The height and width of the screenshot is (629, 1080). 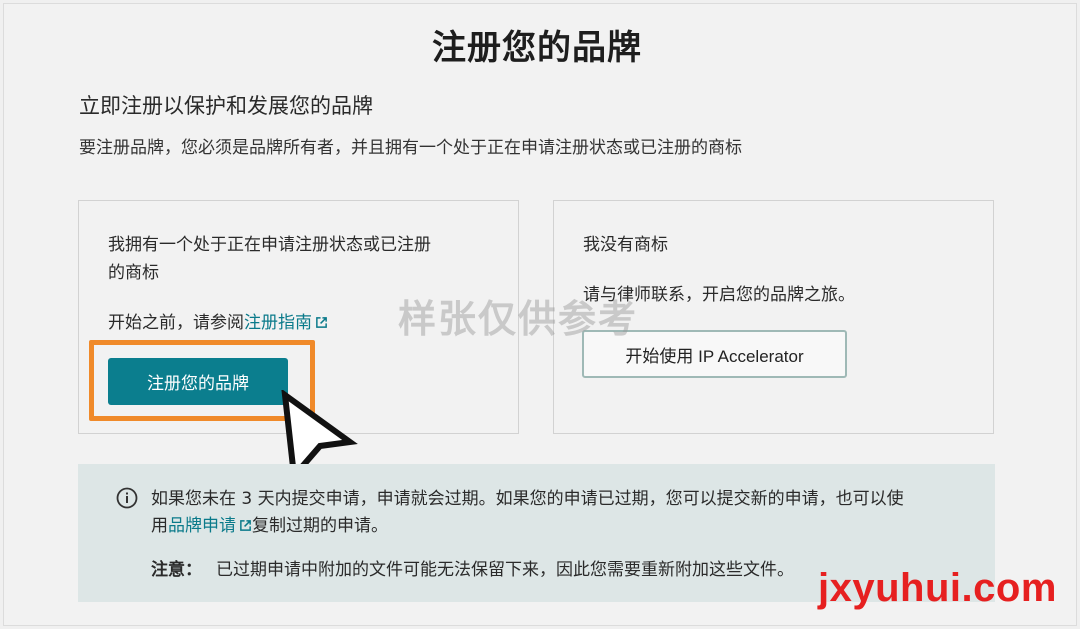 What do you see at coordinates (937, 588) in the screenshot?
I see `site-watermark: jxyuhui.com` at bounding box center [937, 588].